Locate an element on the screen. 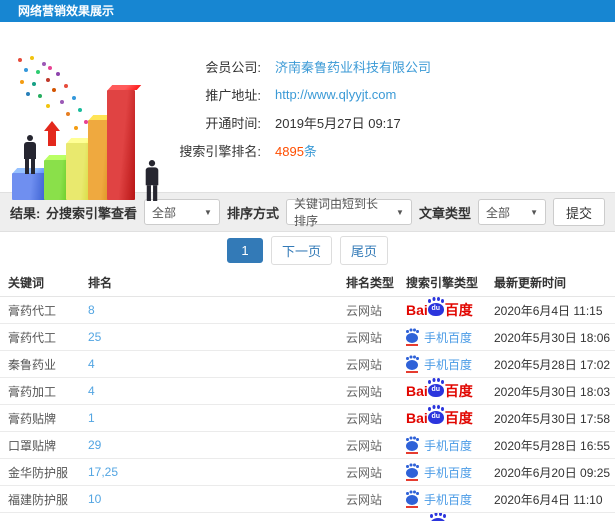  result-label: 结果: is located at coordinates (25, 213).